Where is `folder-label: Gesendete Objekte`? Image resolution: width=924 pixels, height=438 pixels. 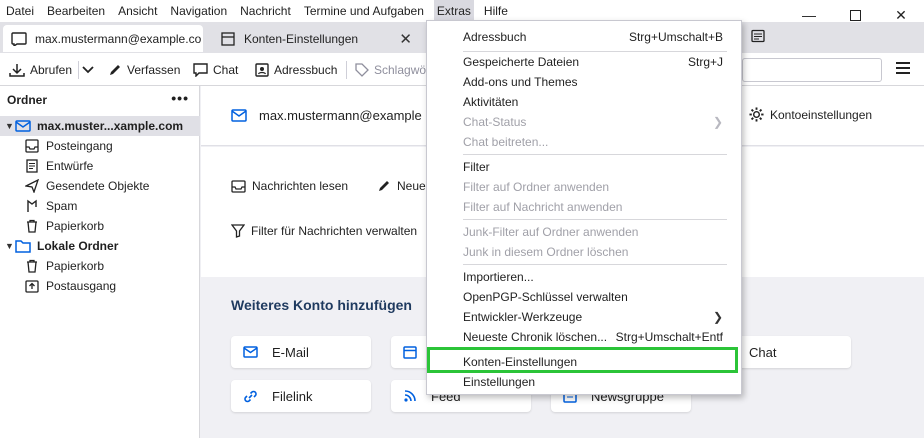
folder-label: Gesendete Objekte is located at coordinates (98, 186).